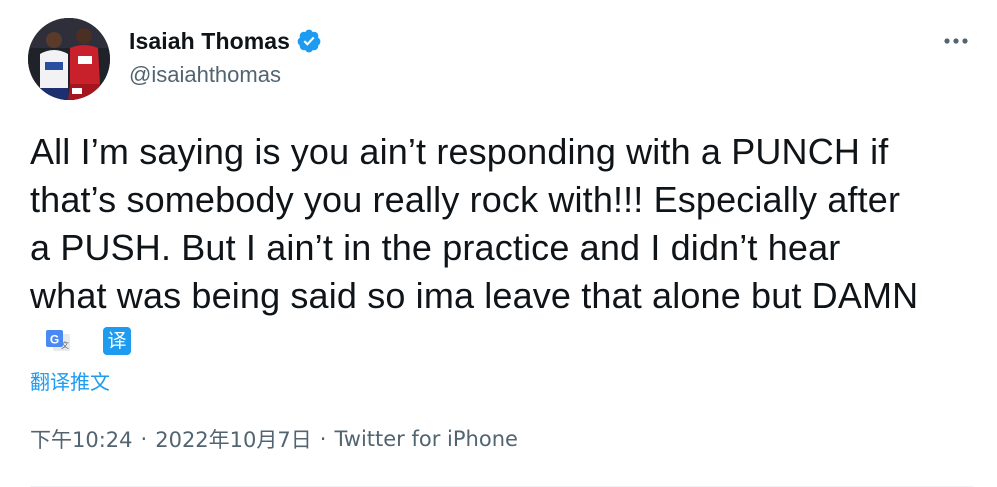 This screenshot has height=487, width=997. What do you see at coordinates (81, 439) in the screenshot?
I see `tweet-time: 下午10:24` at bounding box center [81, 439].